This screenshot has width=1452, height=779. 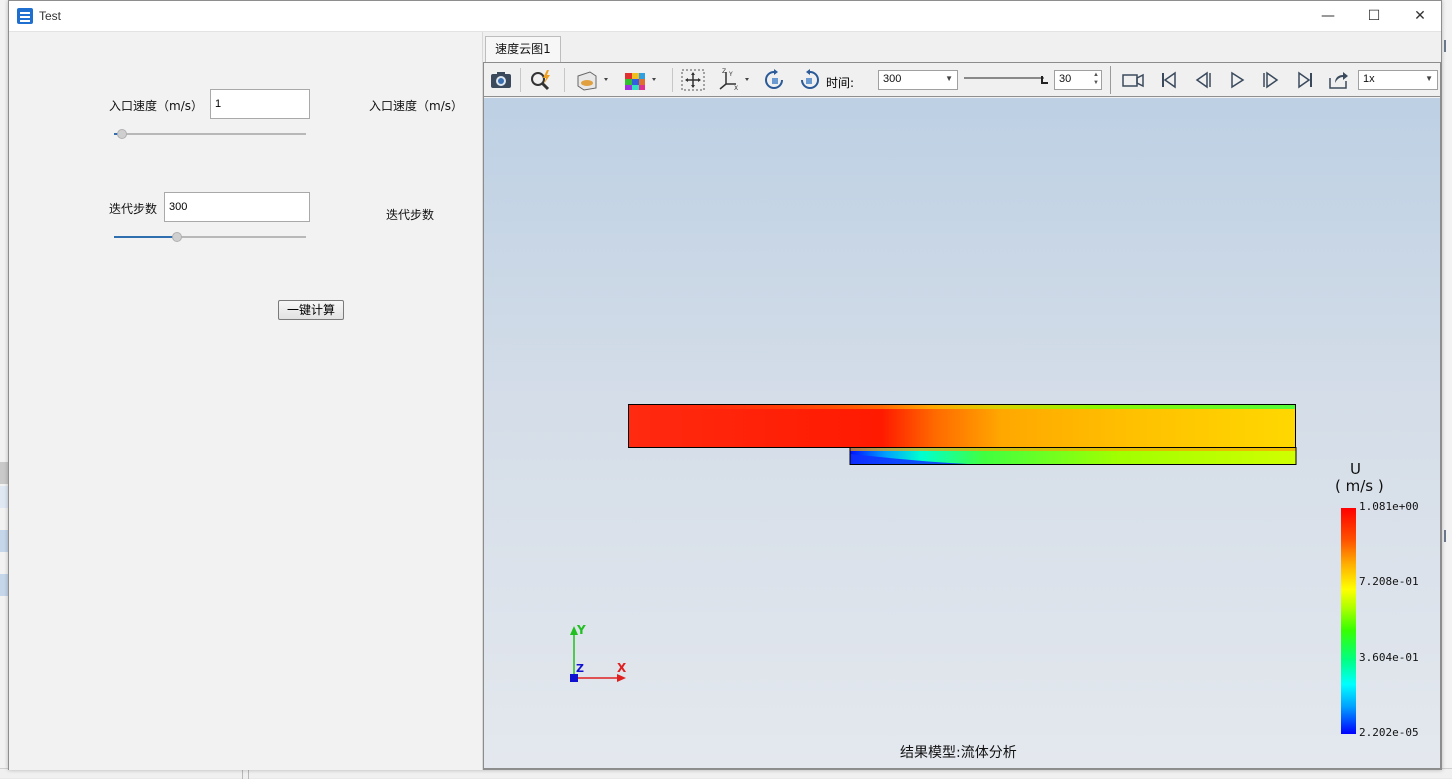 I want to click on inlet-velocity-slider, so click(x=210, y=134).